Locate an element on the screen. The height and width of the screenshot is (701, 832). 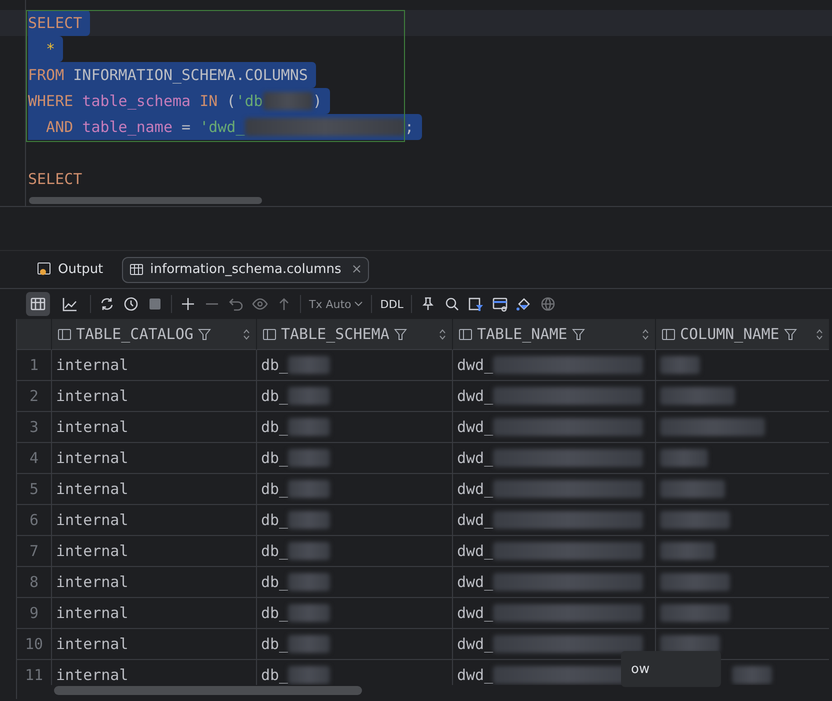
row-number: 1 is located at coordinates (34, 365).